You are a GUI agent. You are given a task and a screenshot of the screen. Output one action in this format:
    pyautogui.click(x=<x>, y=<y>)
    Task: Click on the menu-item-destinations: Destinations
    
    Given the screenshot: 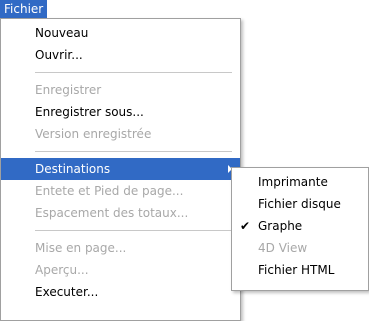 What is the action you would take?
    pyautogui.click(x=120, y=169)
    